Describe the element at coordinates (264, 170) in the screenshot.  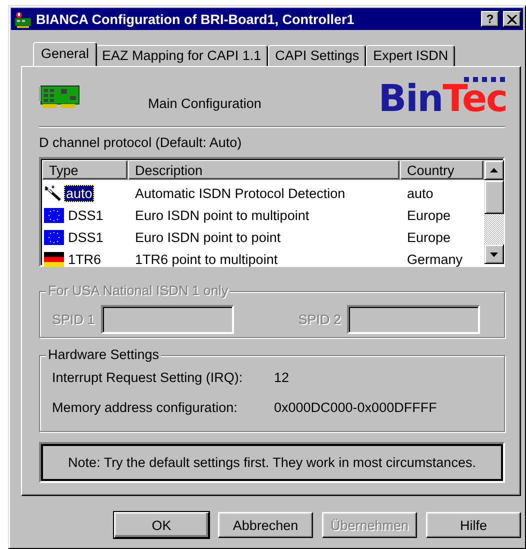
I see `column-header: Description` at that location.